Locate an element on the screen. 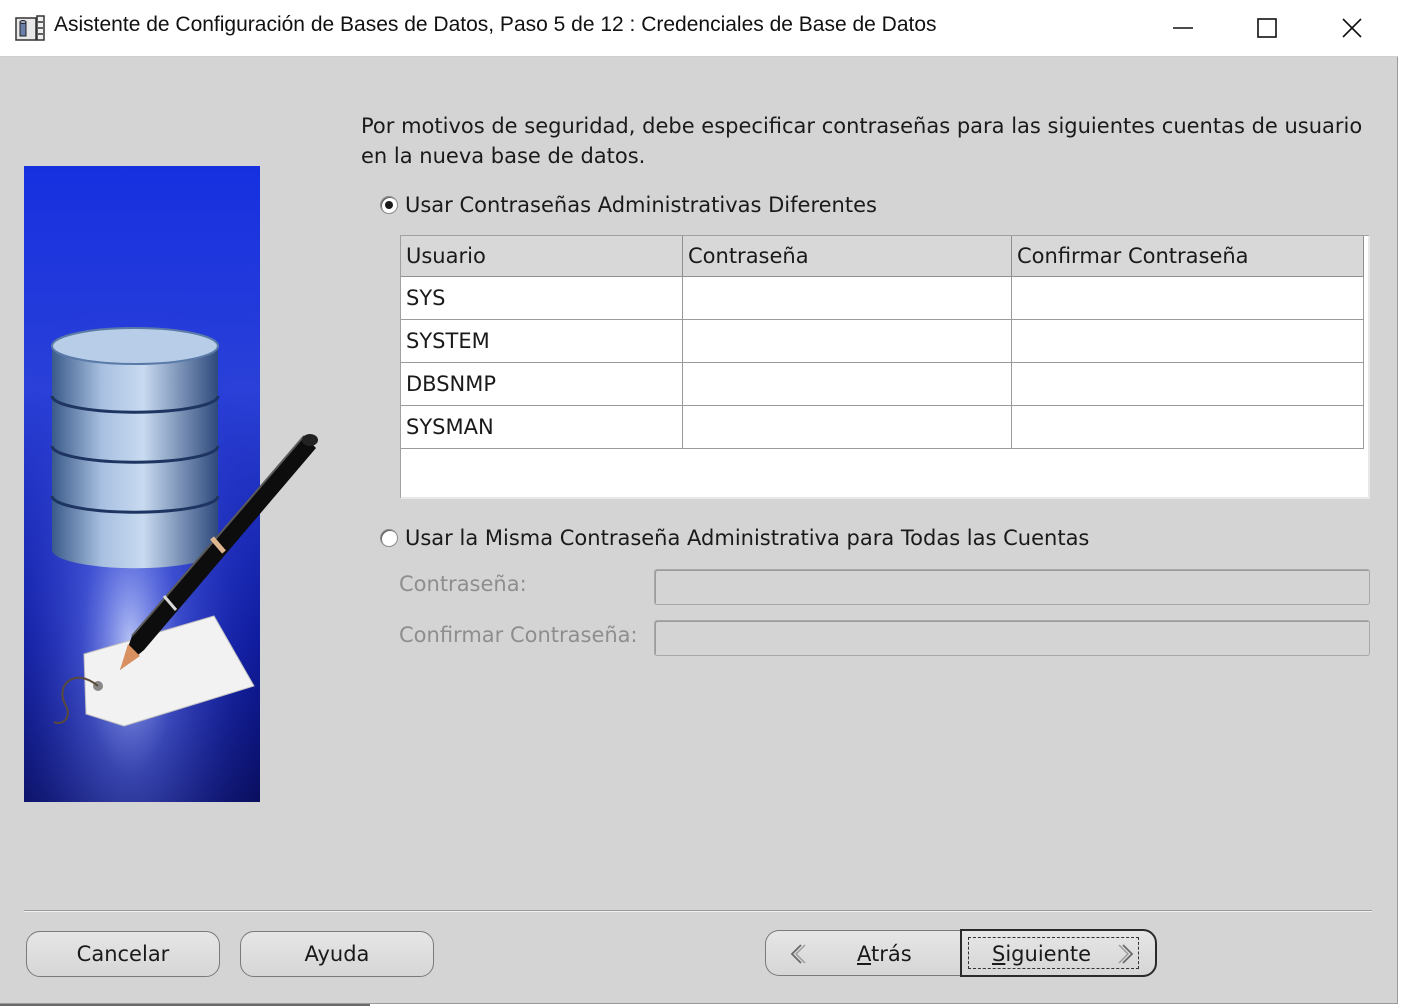  table-row: SYSMAN is located at coordinates (882, 427).